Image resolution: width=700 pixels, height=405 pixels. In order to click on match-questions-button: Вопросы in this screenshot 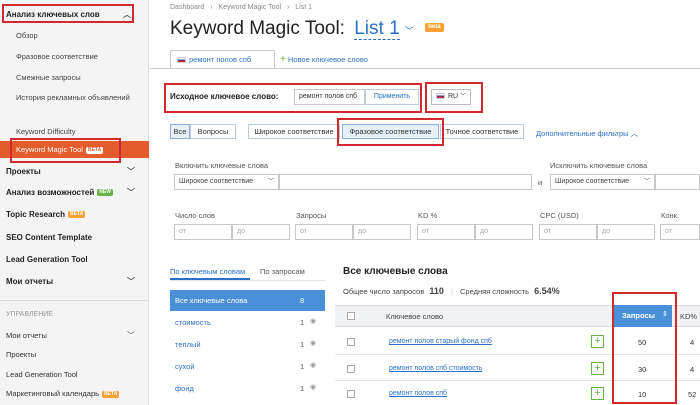, I will do `click(213, 131)`.